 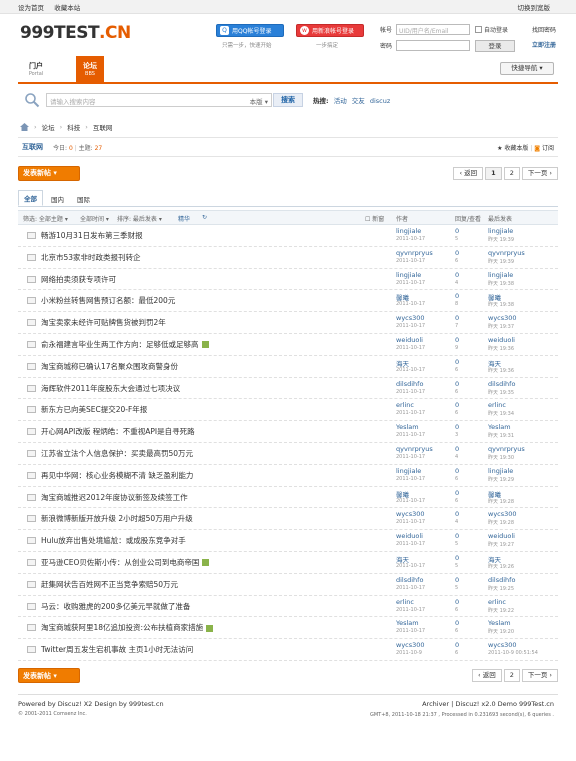 What do you see at coordinates (501, 304) in the screenshot?
I see `last-post-time: 昨天 19:38` at bounding box center [501, 304].